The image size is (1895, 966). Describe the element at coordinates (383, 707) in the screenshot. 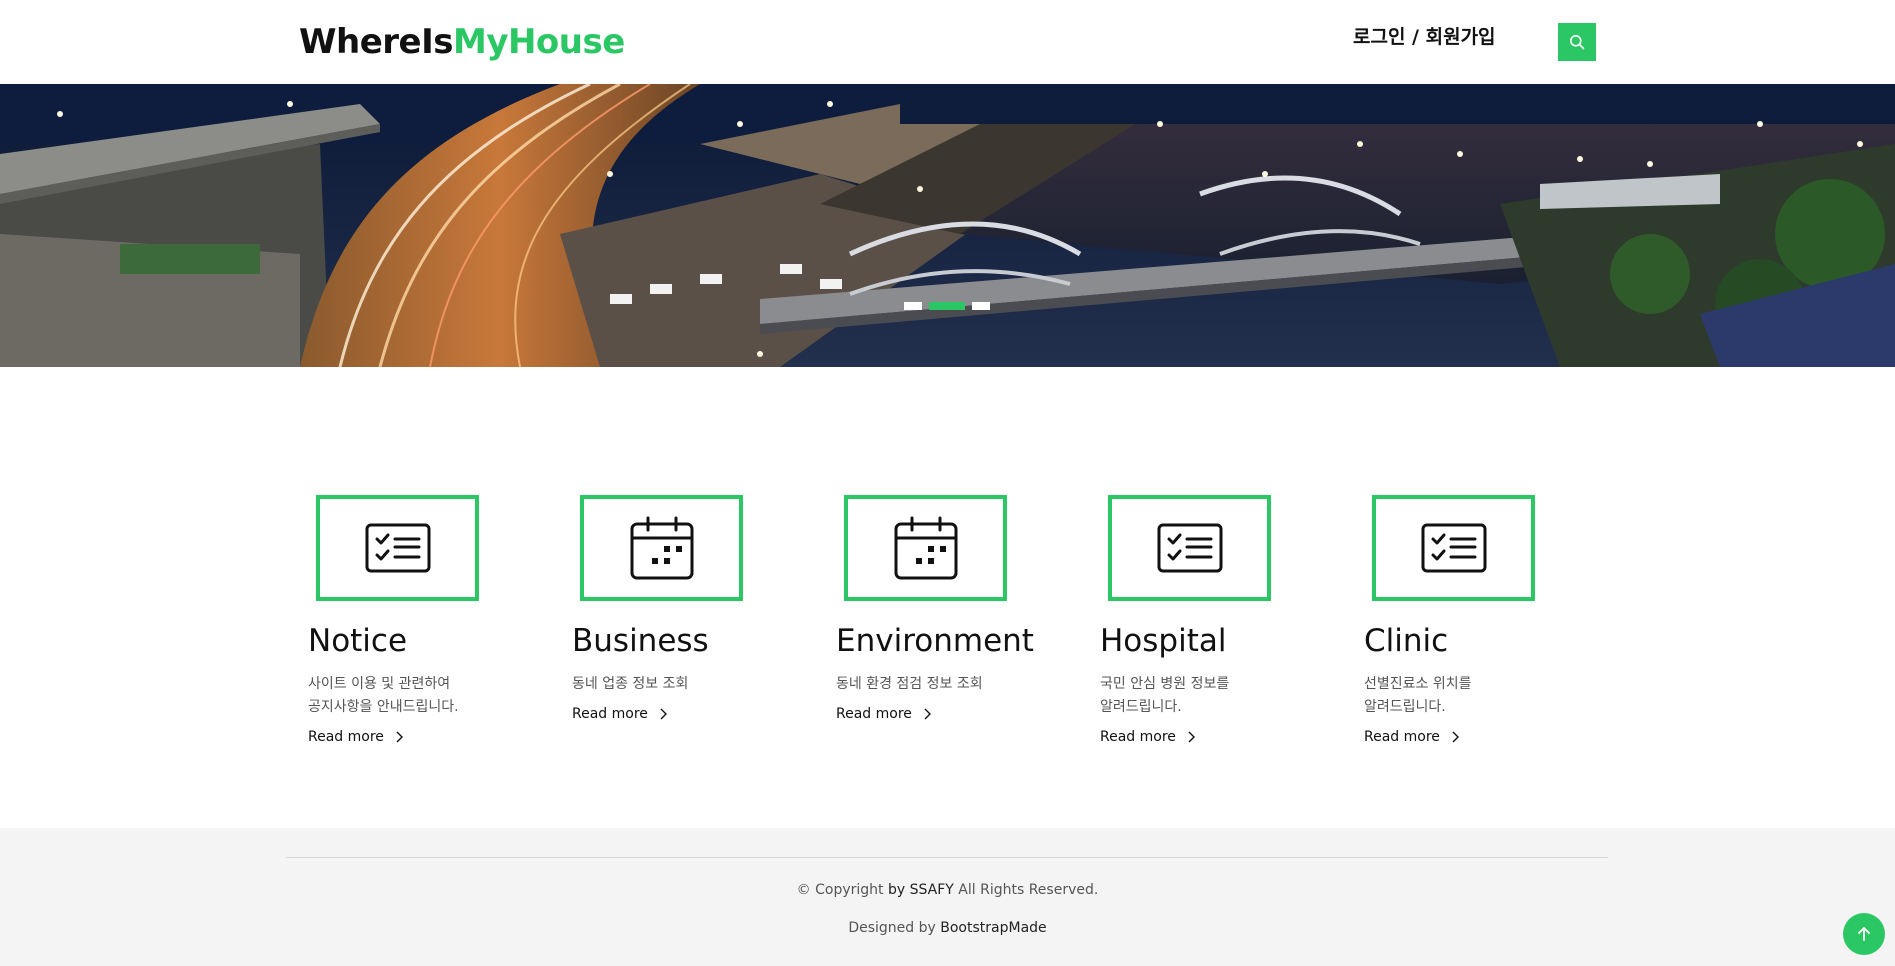

I see `description-line: 공지사항을 안내드립니다.` at that location.